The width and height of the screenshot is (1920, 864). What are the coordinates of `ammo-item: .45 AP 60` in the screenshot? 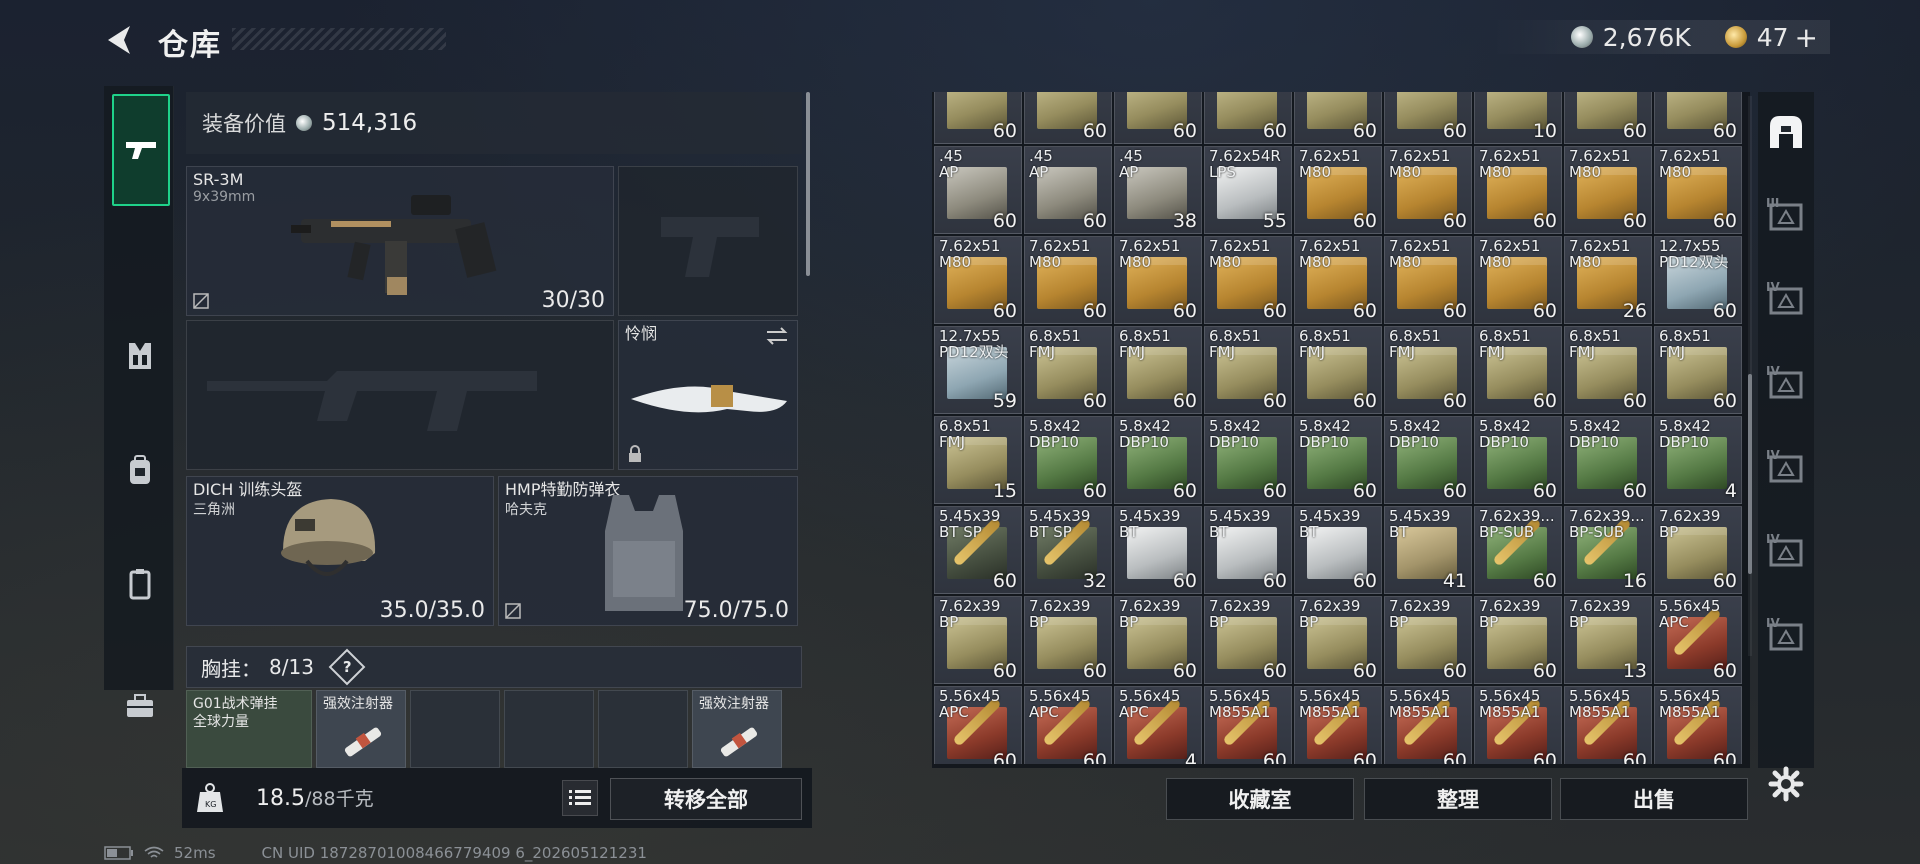 It's located at (1068, 190).